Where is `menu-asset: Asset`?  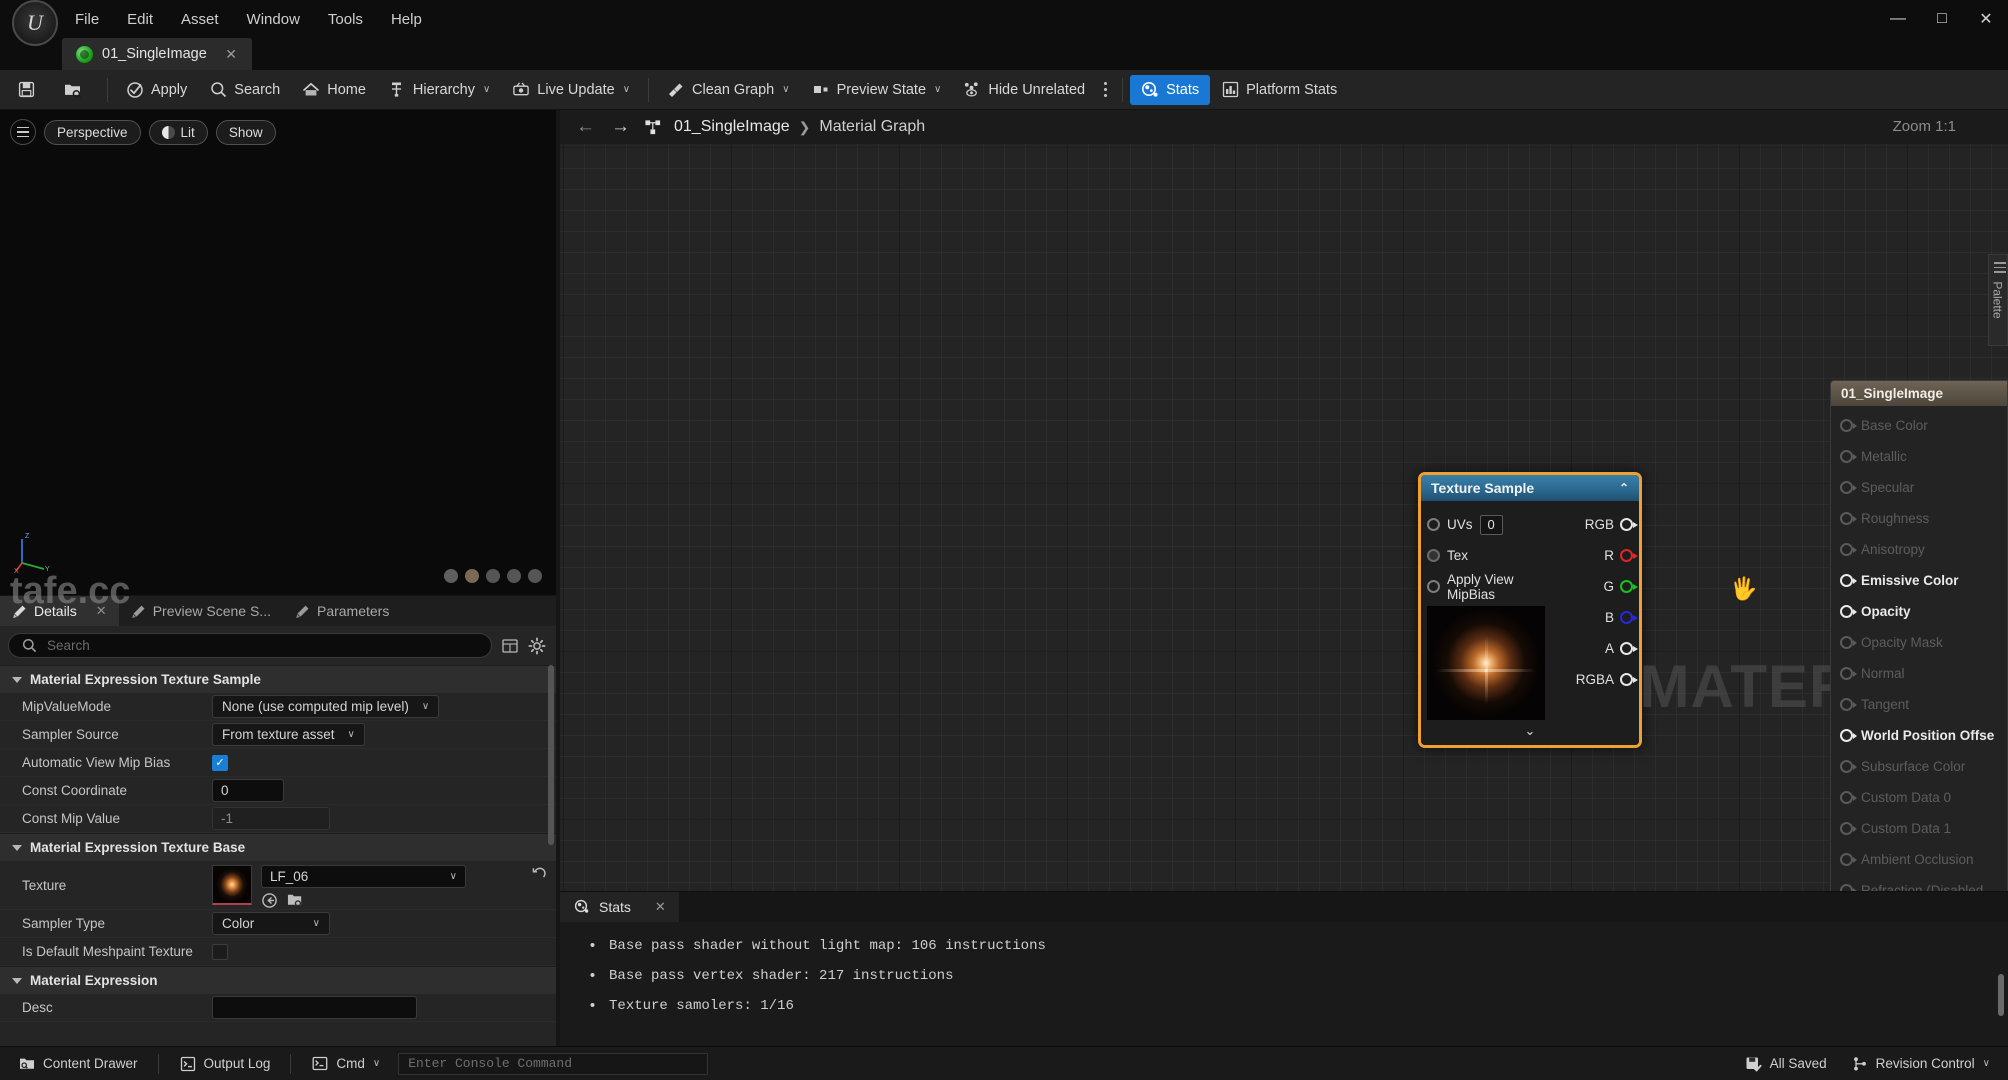 menu-asset: Asset is located at coordinates (200, 19).